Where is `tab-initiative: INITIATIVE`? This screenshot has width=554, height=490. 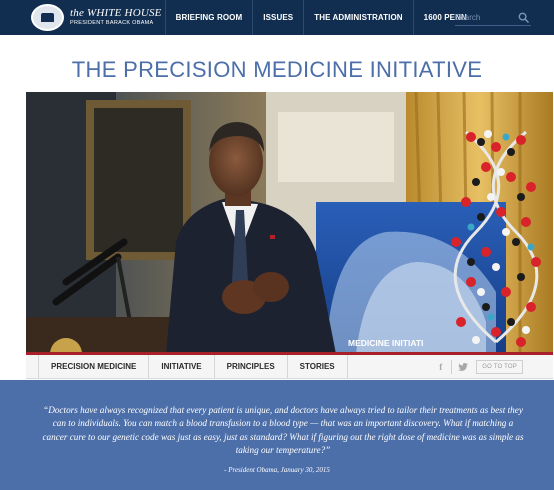
tab-initiative: INITIATIVE is located at coordinates (180, 366).